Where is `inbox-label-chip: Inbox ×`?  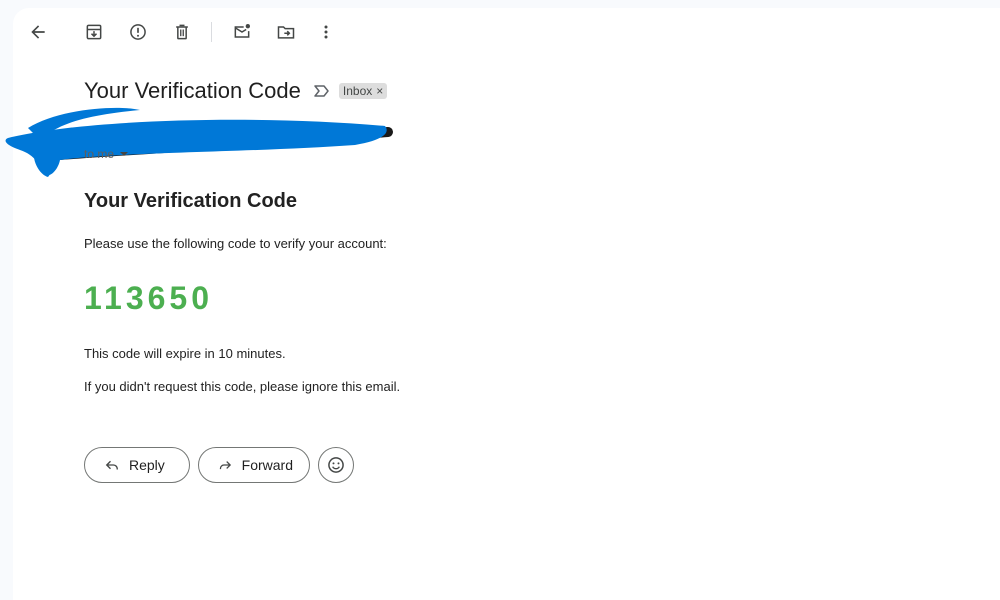 inbox-label-chip: Inbox × is located at coordinates (363, 91).